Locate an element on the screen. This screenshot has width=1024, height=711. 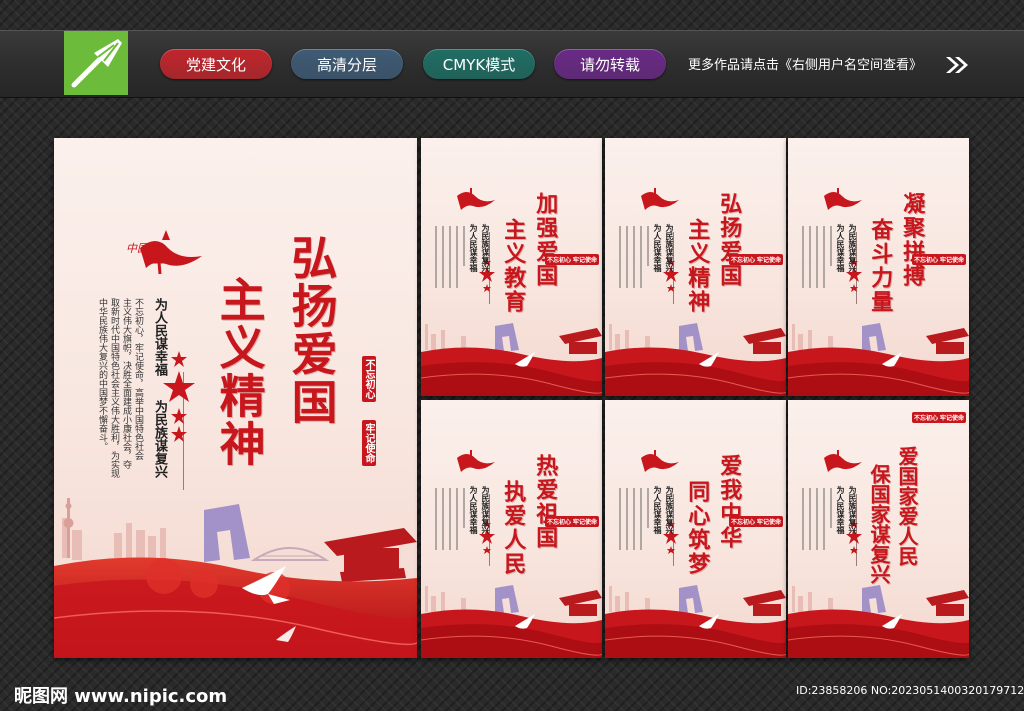
body-line-3: 取新时代中国特色社会主义伟大胜利，为实现 is located at coordinates (114, 388).